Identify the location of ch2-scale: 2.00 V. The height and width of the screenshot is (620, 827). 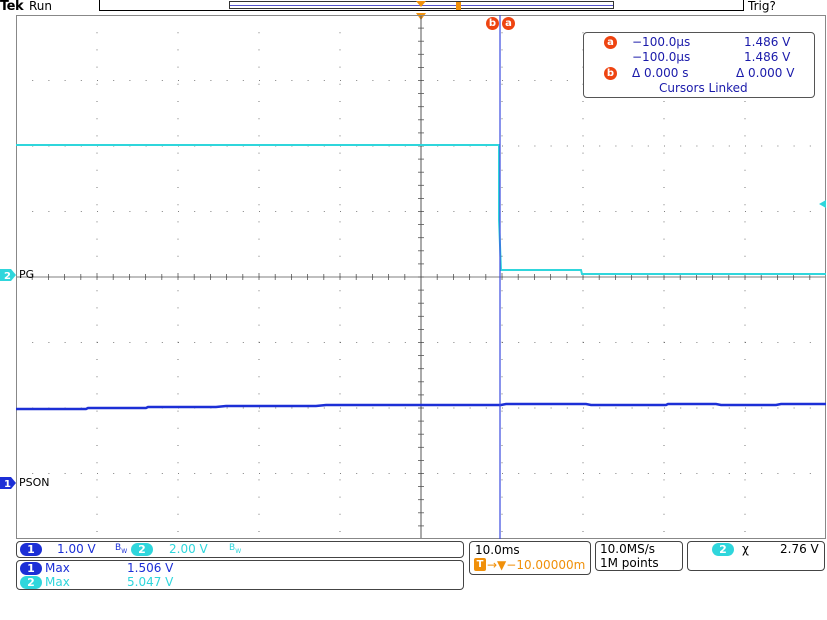
(188, 549).